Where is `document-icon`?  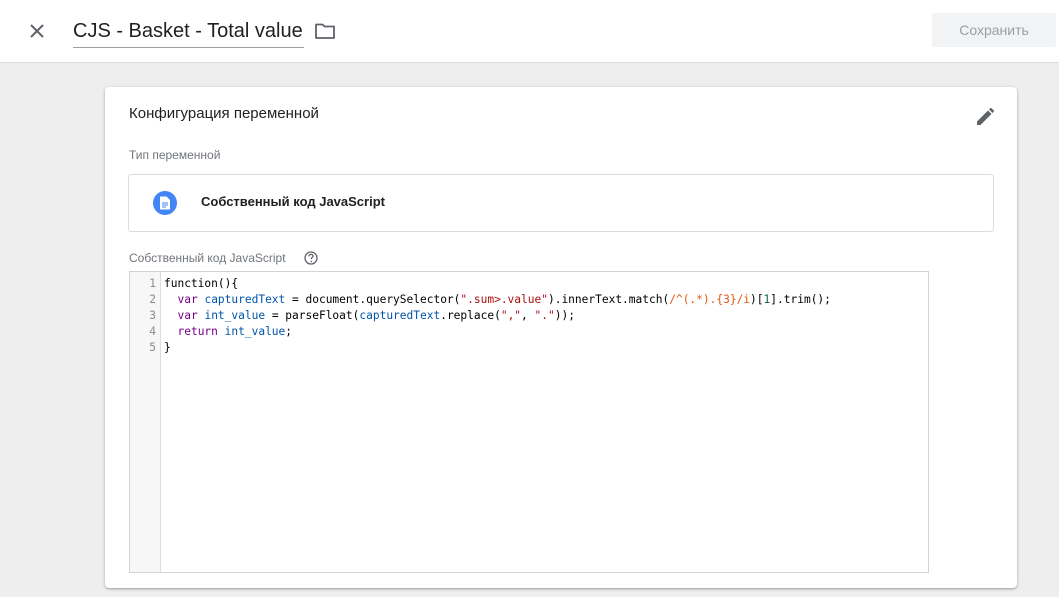
document-icon is located at coordinates (165, 203).